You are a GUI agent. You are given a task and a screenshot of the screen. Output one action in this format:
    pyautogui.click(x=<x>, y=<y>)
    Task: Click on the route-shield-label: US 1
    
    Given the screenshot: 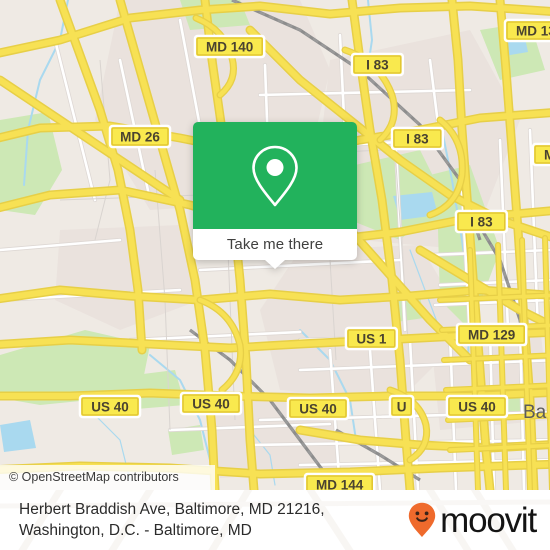 What is the action you would take?
    pyautogui.click(x=371, y=339)
    